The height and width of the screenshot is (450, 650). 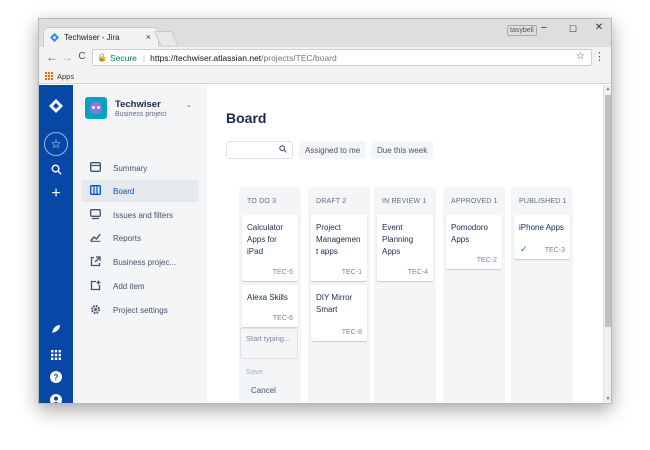 I want to click on maximize-button: ☐, so click(x=573, y=29).